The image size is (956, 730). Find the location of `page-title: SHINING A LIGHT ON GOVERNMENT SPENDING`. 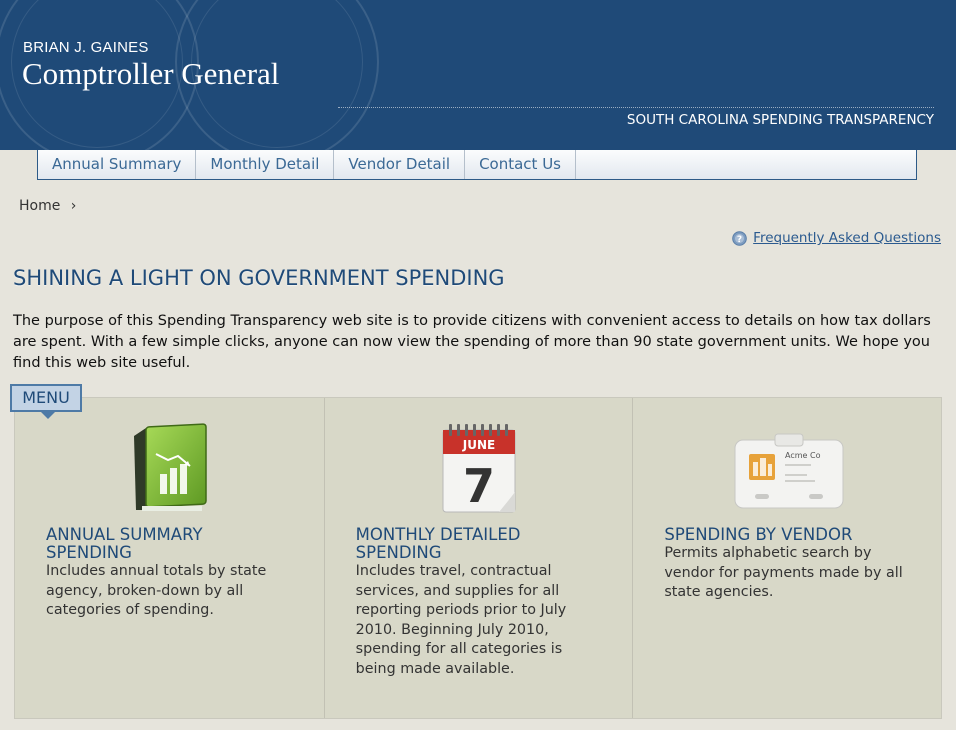

page-title: SHINING A LIGHT ON GOVERNMENT SPENDING is located at coordinates (259, 278).